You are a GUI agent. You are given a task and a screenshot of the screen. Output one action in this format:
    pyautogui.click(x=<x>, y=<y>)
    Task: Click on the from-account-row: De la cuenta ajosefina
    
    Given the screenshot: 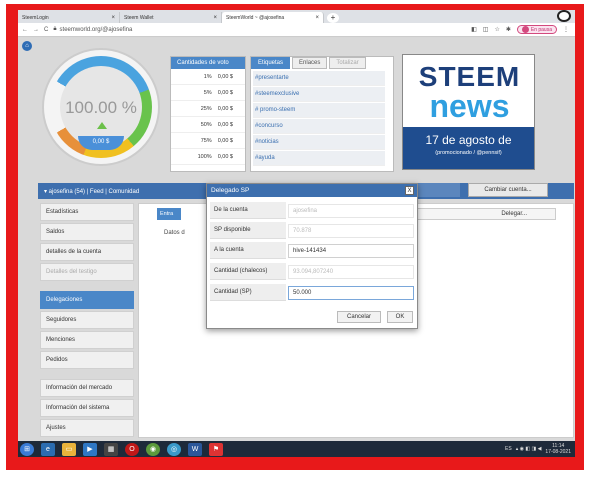 What is the action you would take?
    pyautogui.click(x=312, y=210)
    